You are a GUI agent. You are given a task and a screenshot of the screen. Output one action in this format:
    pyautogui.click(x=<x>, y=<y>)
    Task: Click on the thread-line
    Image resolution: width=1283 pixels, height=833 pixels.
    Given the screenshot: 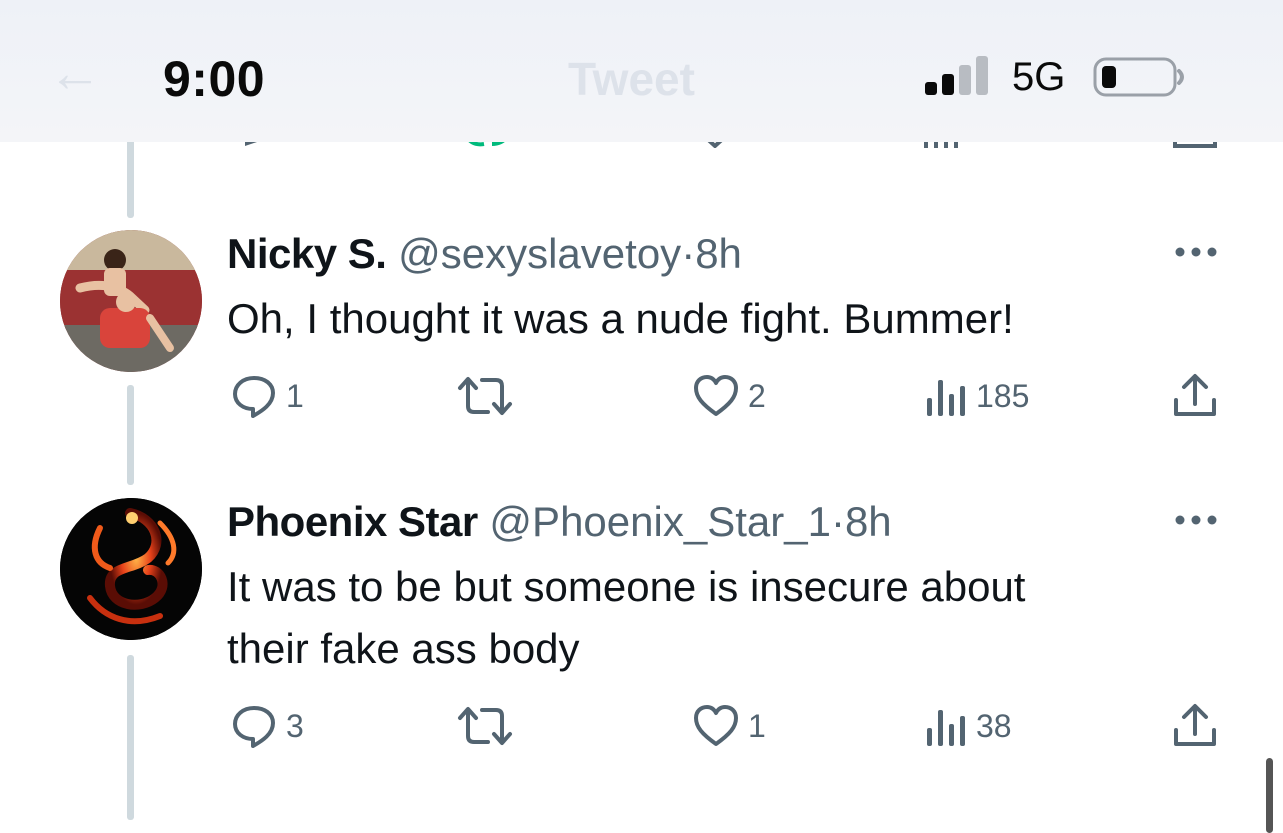 What is the action you would take?
    pyautogui.click(x=130, y=178)
    